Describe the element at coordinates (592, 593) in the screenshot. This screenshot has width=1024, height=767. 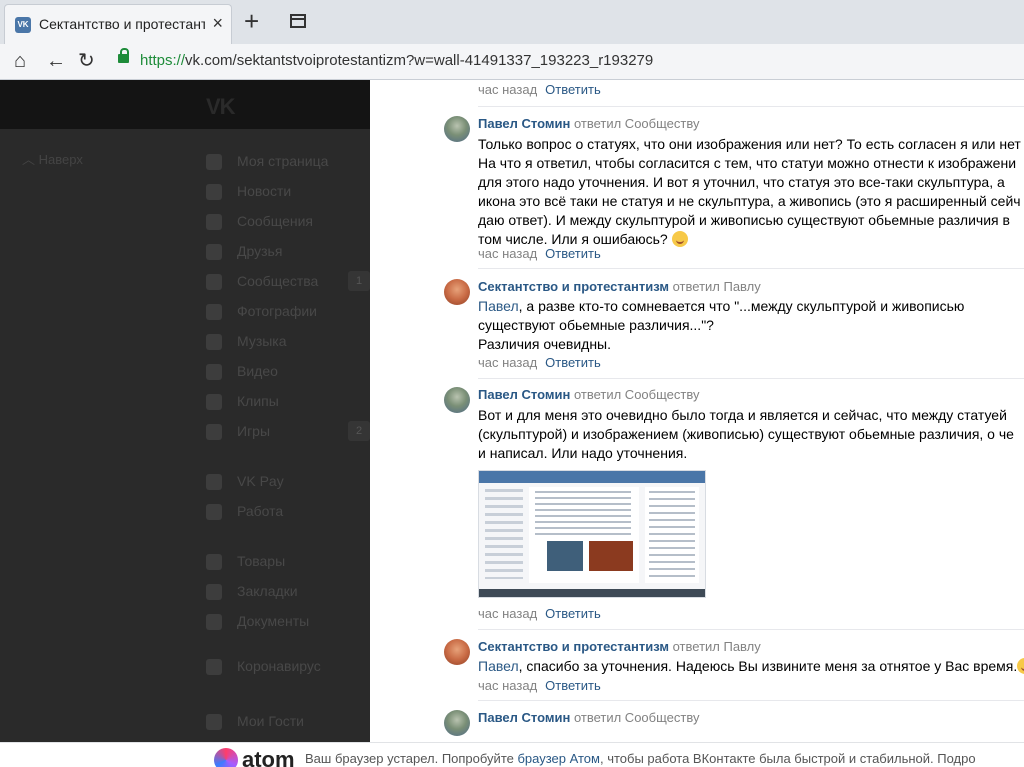
I see `screenshot-taskbar` at that location.